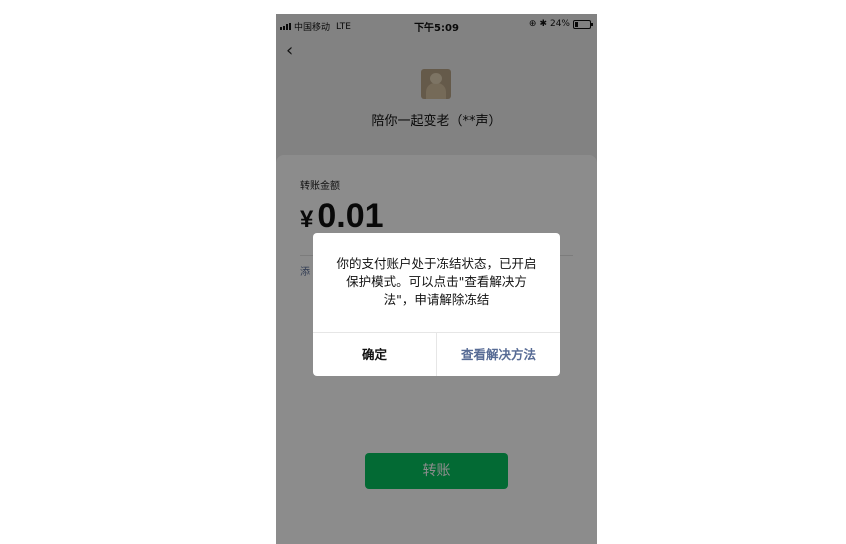 This screenshot has height=544, width=846. What do you see at coordinates (374, 354) in the screenshot?
I see `confirm-button: 确定` at bounding box center [374, 354].